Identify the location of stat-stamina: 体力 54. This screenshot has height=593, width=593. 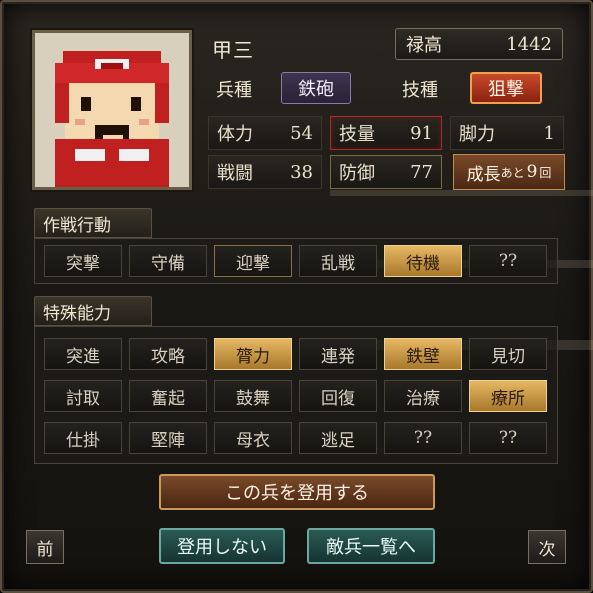
(265, 133).